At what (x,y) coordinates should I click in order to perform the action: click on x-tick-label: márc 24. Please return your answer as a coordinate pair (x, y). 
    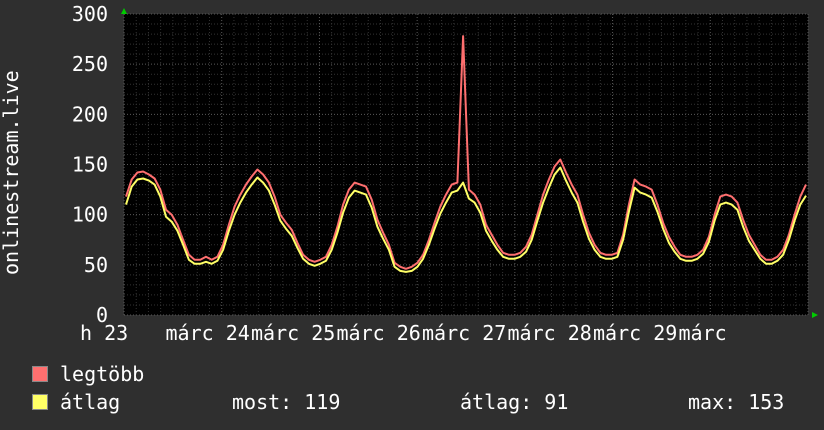
    Looking at the image, I should click on (208, 333).